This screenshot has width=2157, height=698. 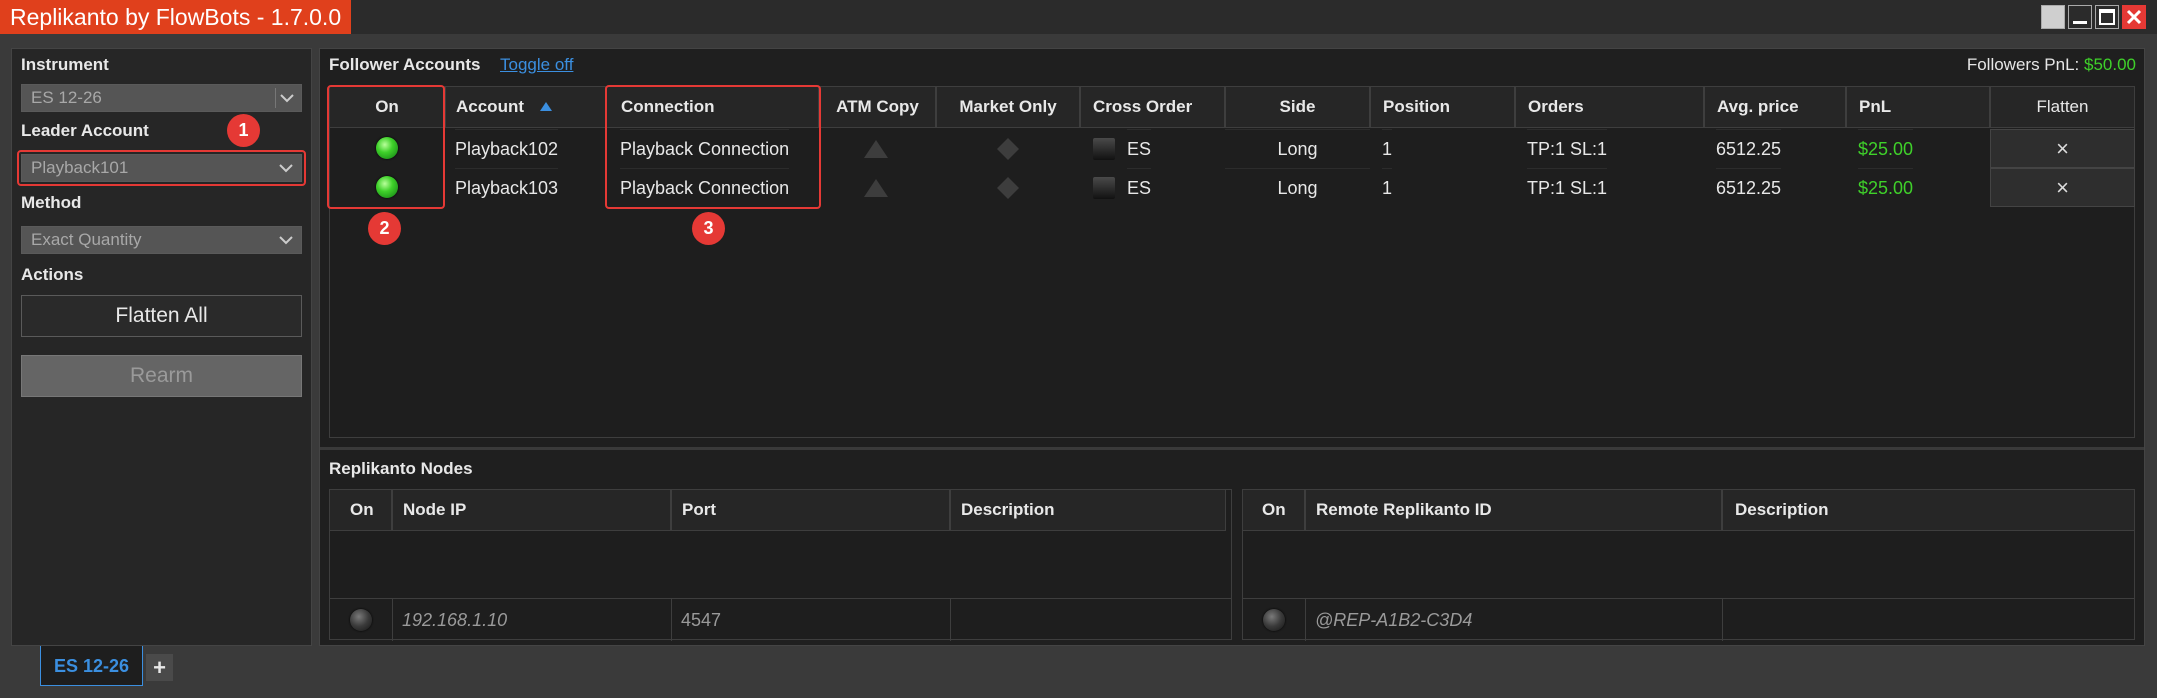 I want to click on account-cell: Playback103, so click(x=507, y=187).